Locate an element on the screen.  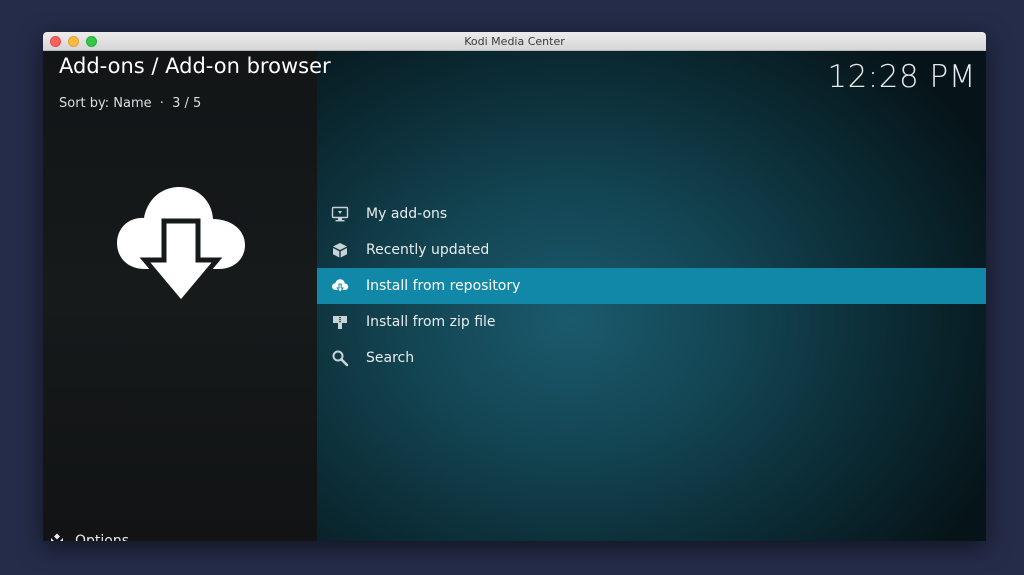
menu-item-label: Recently updated is located at coordinates (428, 250).